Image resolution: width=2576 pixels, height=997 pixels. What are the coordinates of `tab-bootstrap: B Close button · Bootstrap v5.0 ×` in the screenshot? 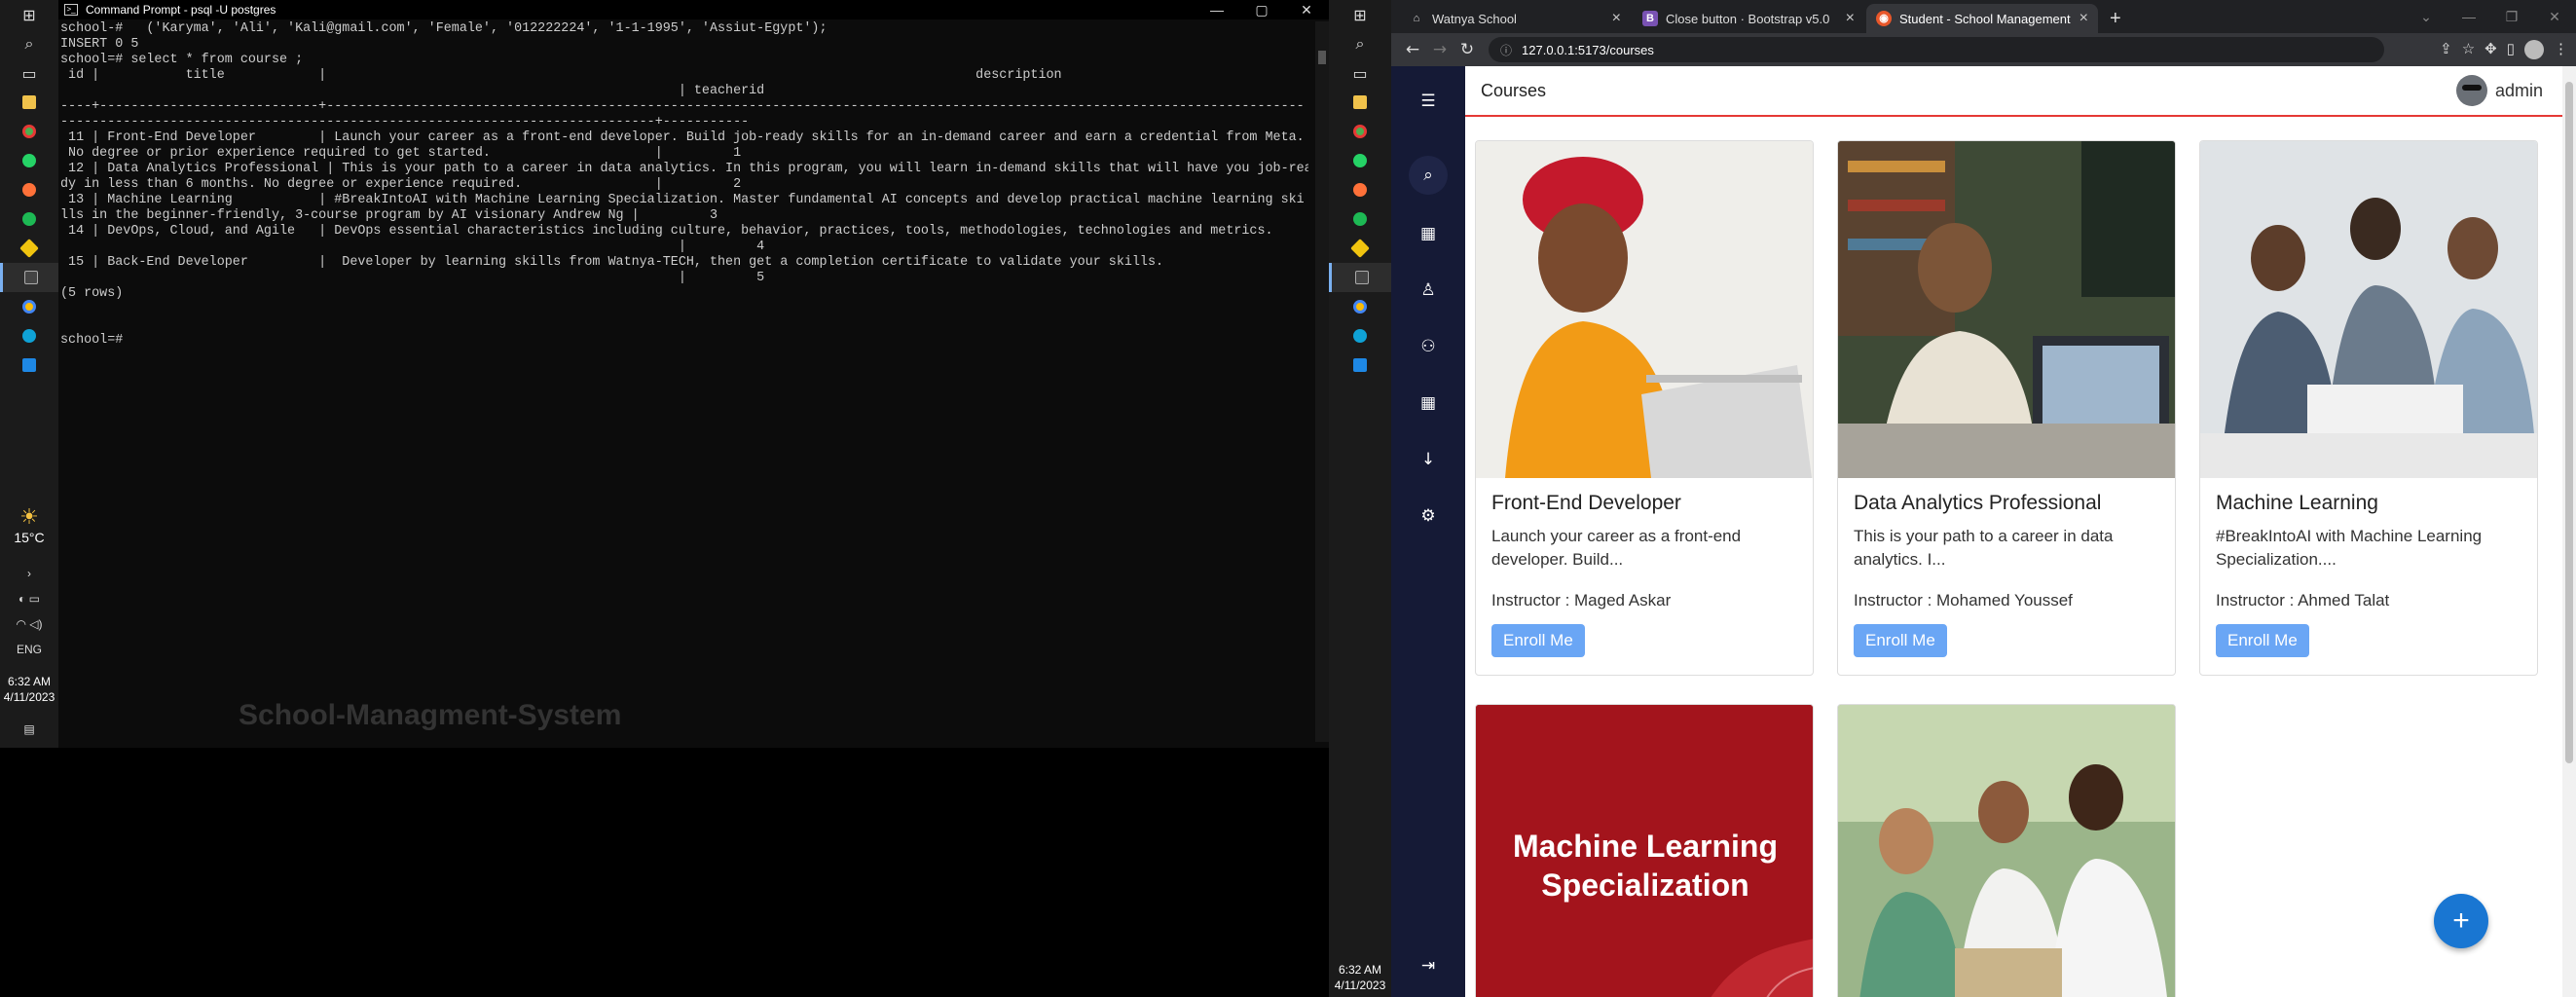 It's located at (1748, 18).